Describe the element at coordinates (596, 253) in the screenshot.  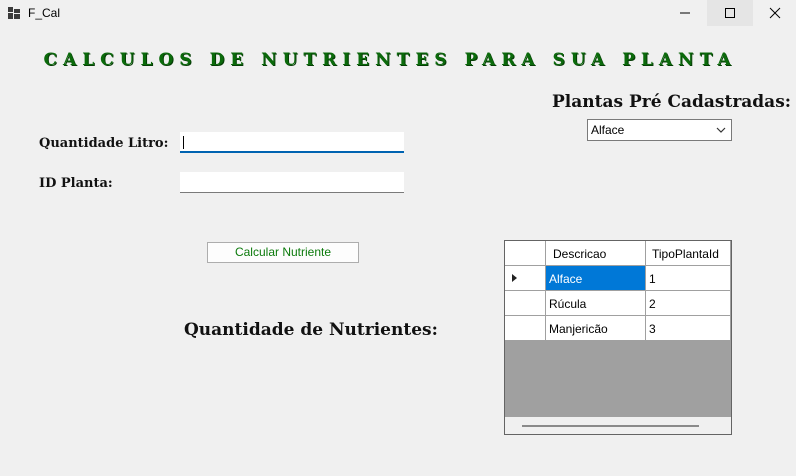
I see `column-header-descricao: Descricao` at that location.